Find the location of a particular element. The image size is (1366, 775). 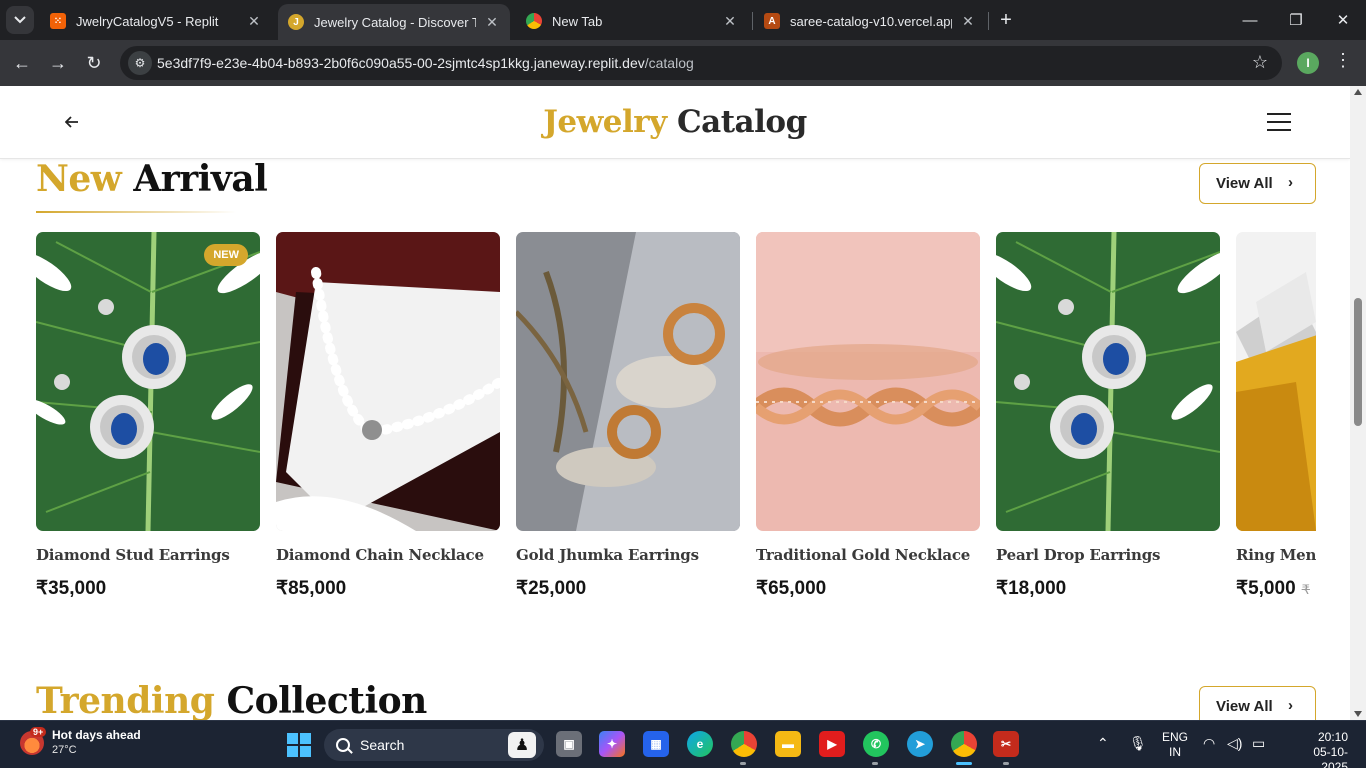

logo-dark-text: Catalog is located at coordinates (741, 122).